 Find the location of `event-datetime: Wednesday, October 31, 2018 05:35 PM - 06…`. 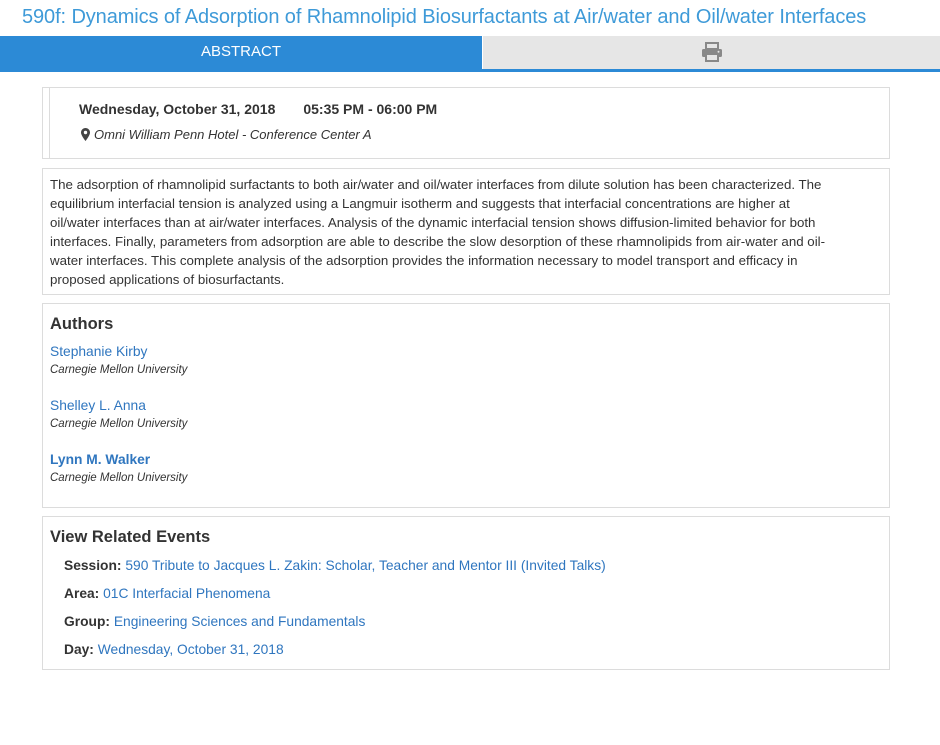

event-datetime: Wednesday, October 31, 2018 05:35 PM - 06… is located at coordinates (258, 109).